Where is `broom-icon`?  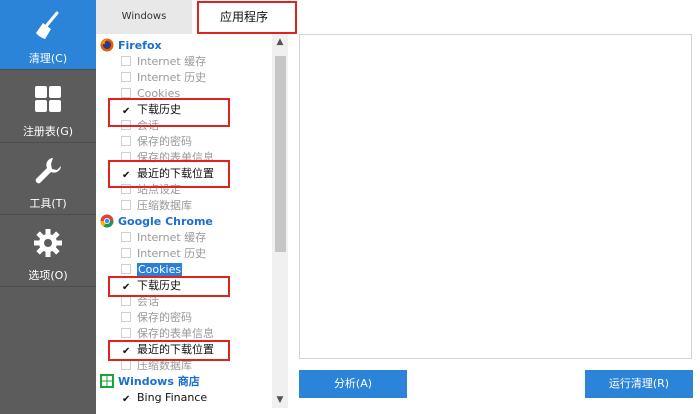
broom-icon is located at coordinates (47, 25).